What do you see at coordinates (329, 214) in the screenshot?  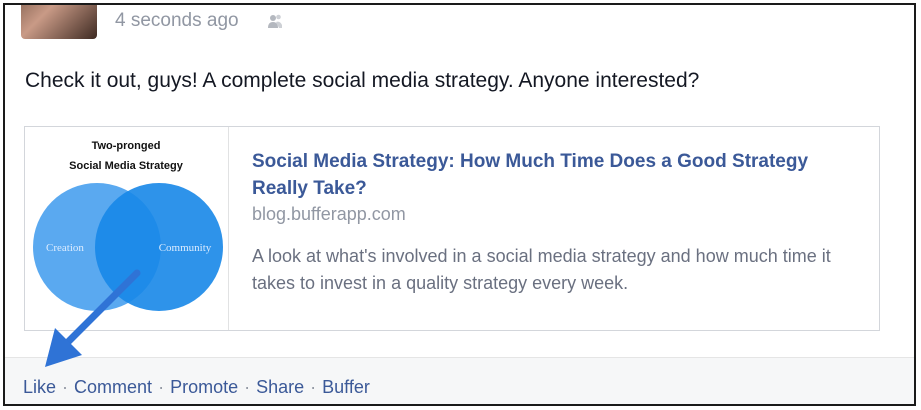 I see `link-domain: blog.bufferapp.com` at bounding box center [329, 214].